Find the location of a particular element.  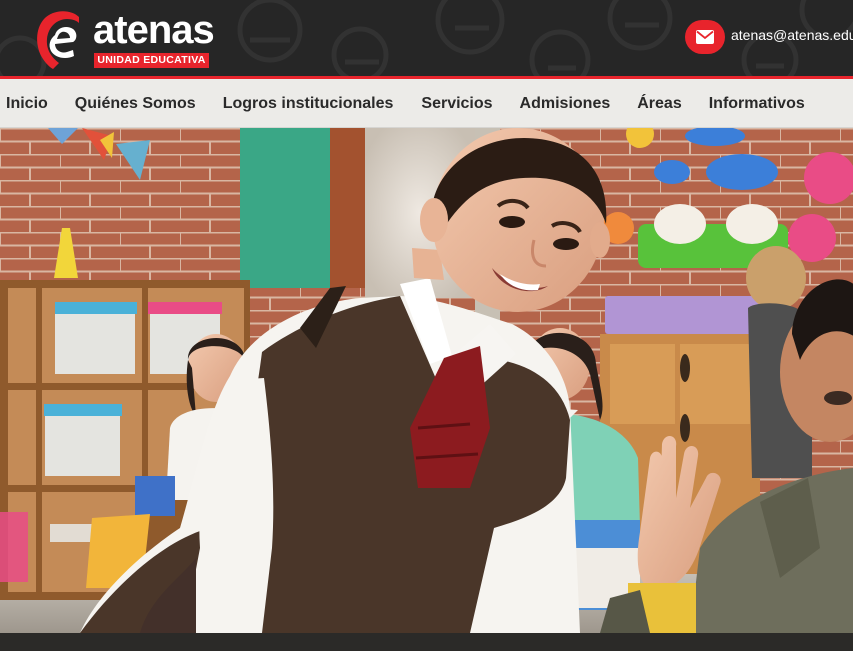

nav-item-servicios: Servicios is located at coordinates (456, 104).